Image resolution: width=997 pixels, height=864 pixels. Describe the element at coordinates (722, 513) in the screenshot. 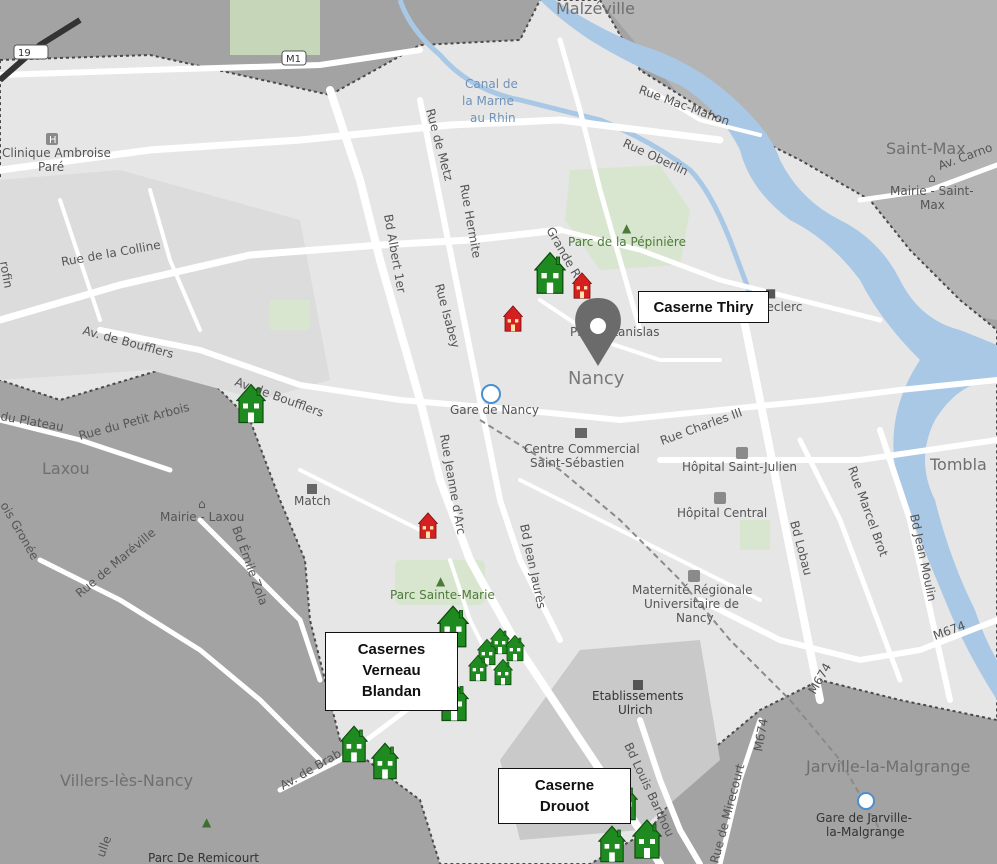

I see `poi-hopital-central: Hôpital Central` at that location.